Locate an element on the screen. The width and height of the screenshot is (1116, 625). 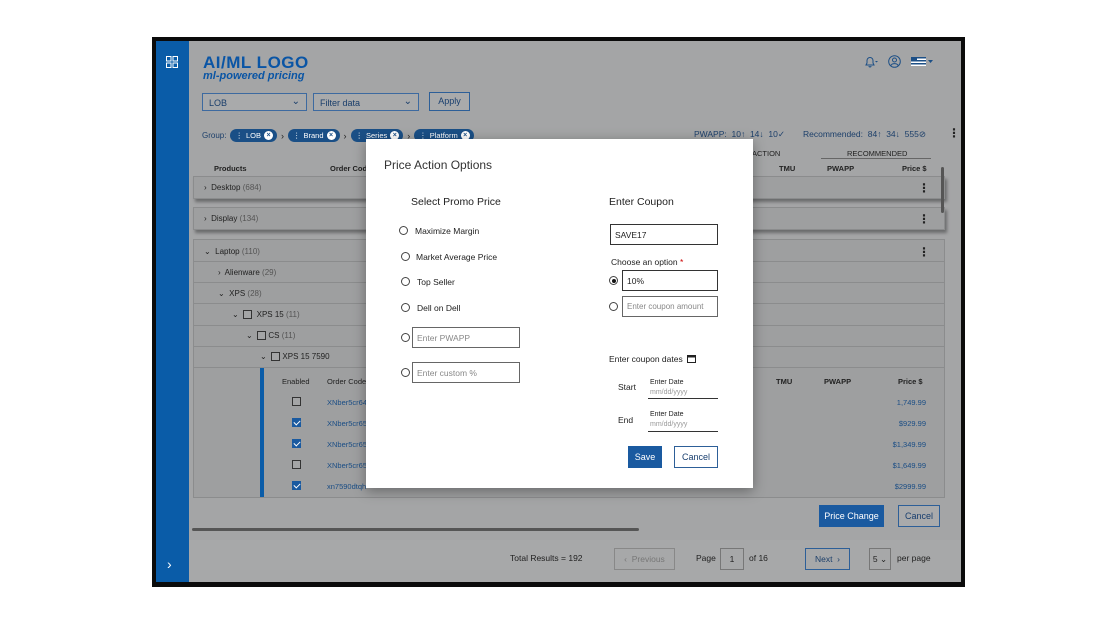
per-page-label: per page is located at coordinates (914, 558).